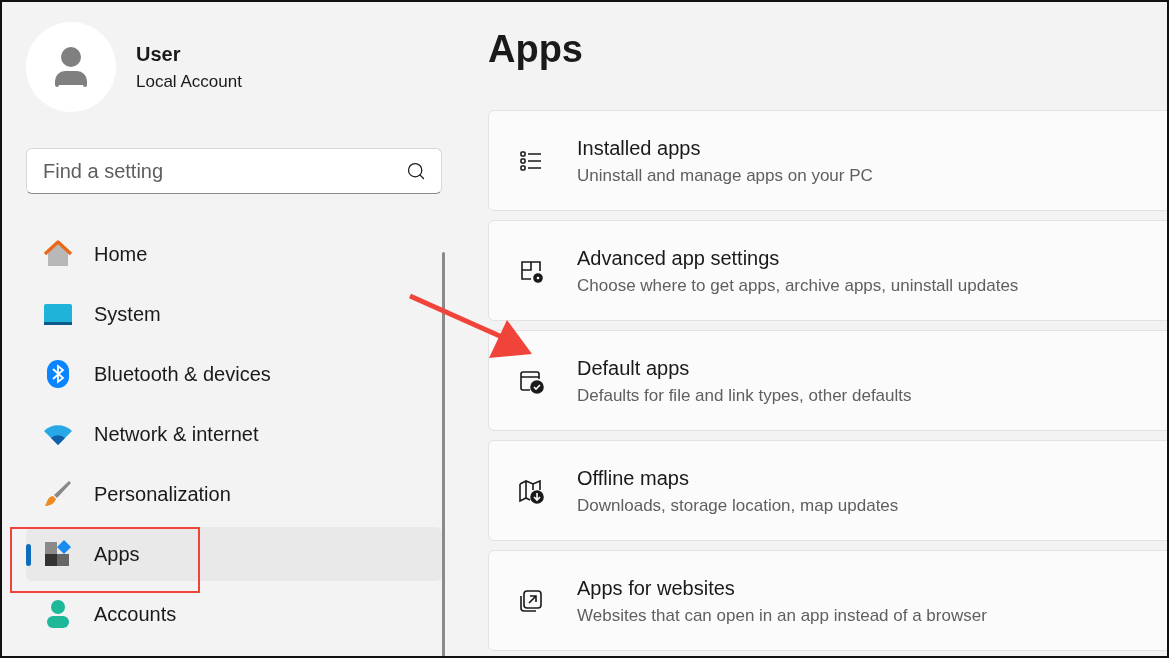 The width and height of the screenshot is (1169, 658). I want to click on nav-item: Home, so click(234, 254).